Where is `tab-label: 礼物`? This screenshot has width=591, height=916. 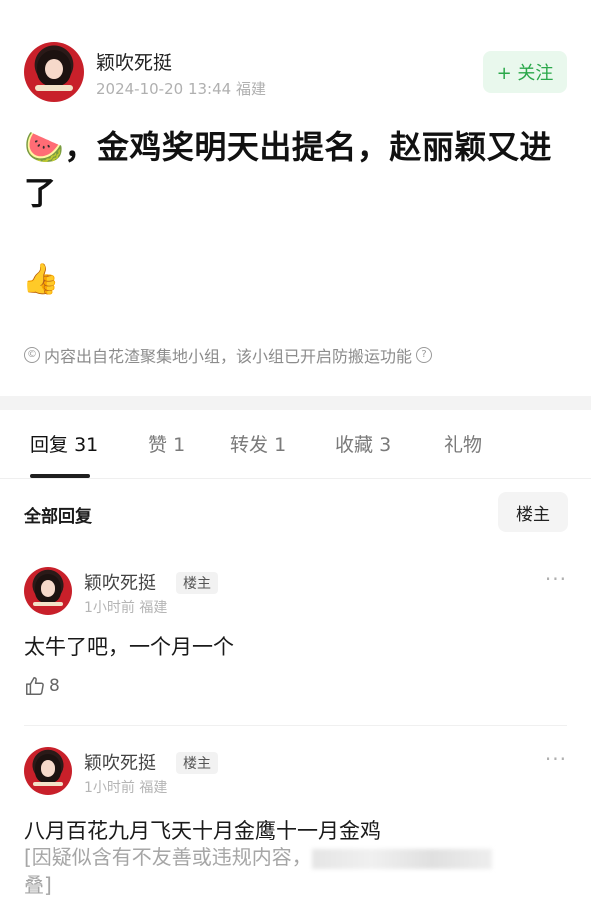
tab-label: 礼物 is located at coordinates (463, 445).